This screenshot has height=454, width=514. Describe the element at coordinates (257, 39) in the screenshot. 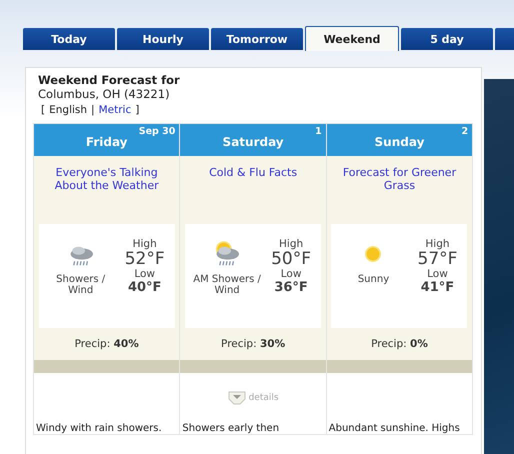

I see `tab: Tomorrow` at that location.